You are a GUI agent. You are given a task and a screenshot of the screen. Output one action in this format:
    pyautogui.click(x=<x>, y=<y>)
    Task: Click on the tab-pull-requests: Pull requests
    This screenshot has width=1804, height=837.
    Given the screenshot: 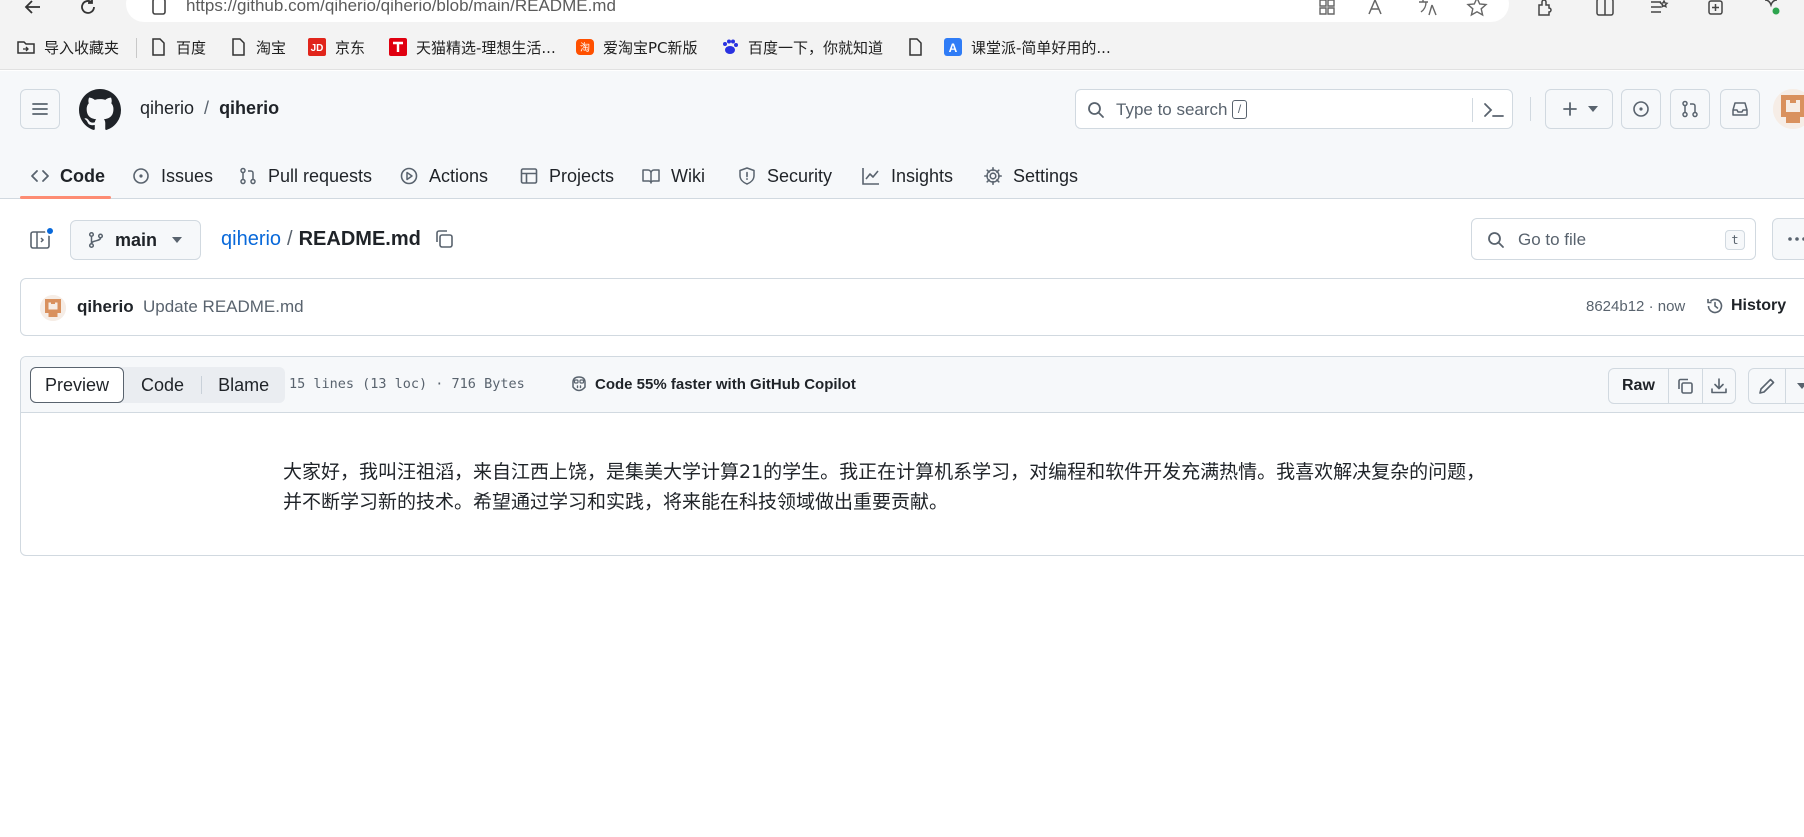 What is the action you would take?
    pyautogui.click(x=305, y=176)
    